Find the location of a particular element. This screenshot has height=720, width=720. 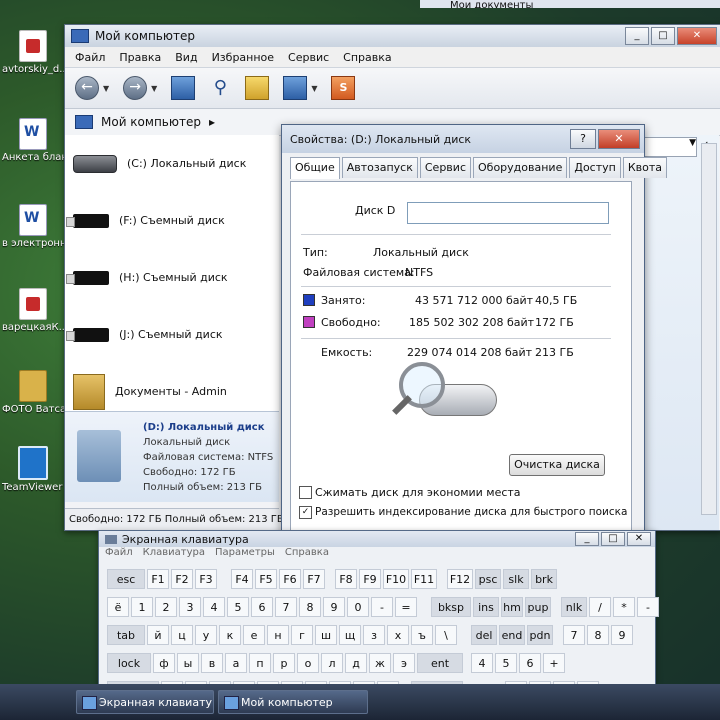

key-0-5: F5 is located at coordinates (266, 579).